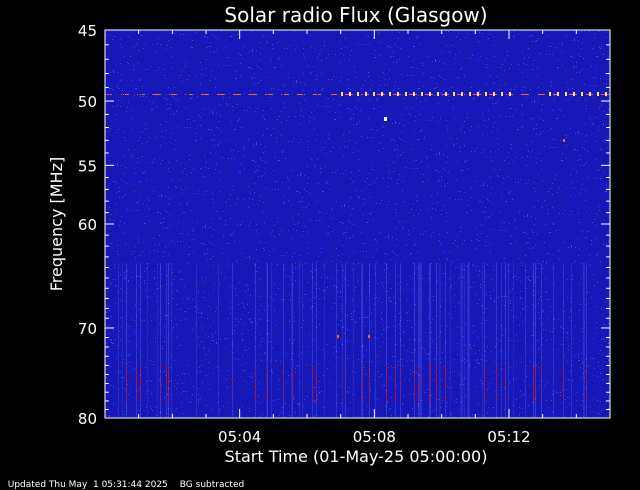 This screenshot has height=490, width=640. What do you see at coordinates (87, 329) in the screenshot?
I see `y-tick-label: 70` at bounding box center [87, 329].